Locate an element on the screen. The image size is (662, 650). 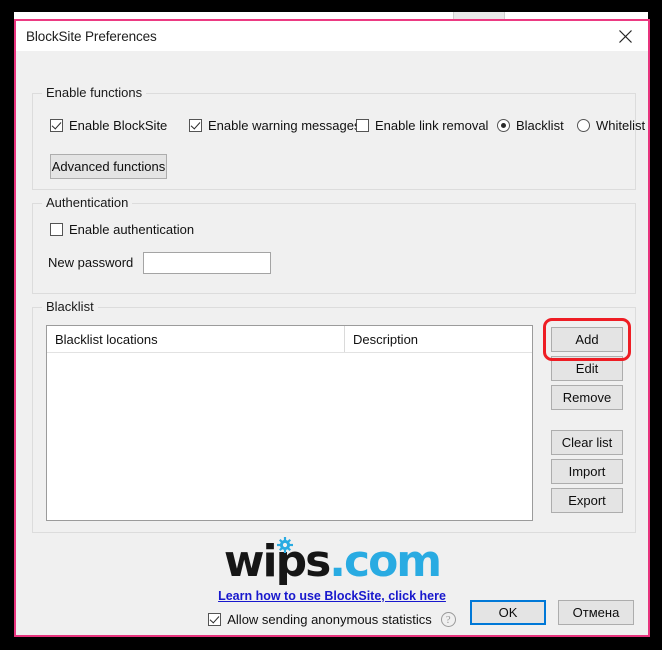
column-header-description: Description is located at coordinates (438, 339).